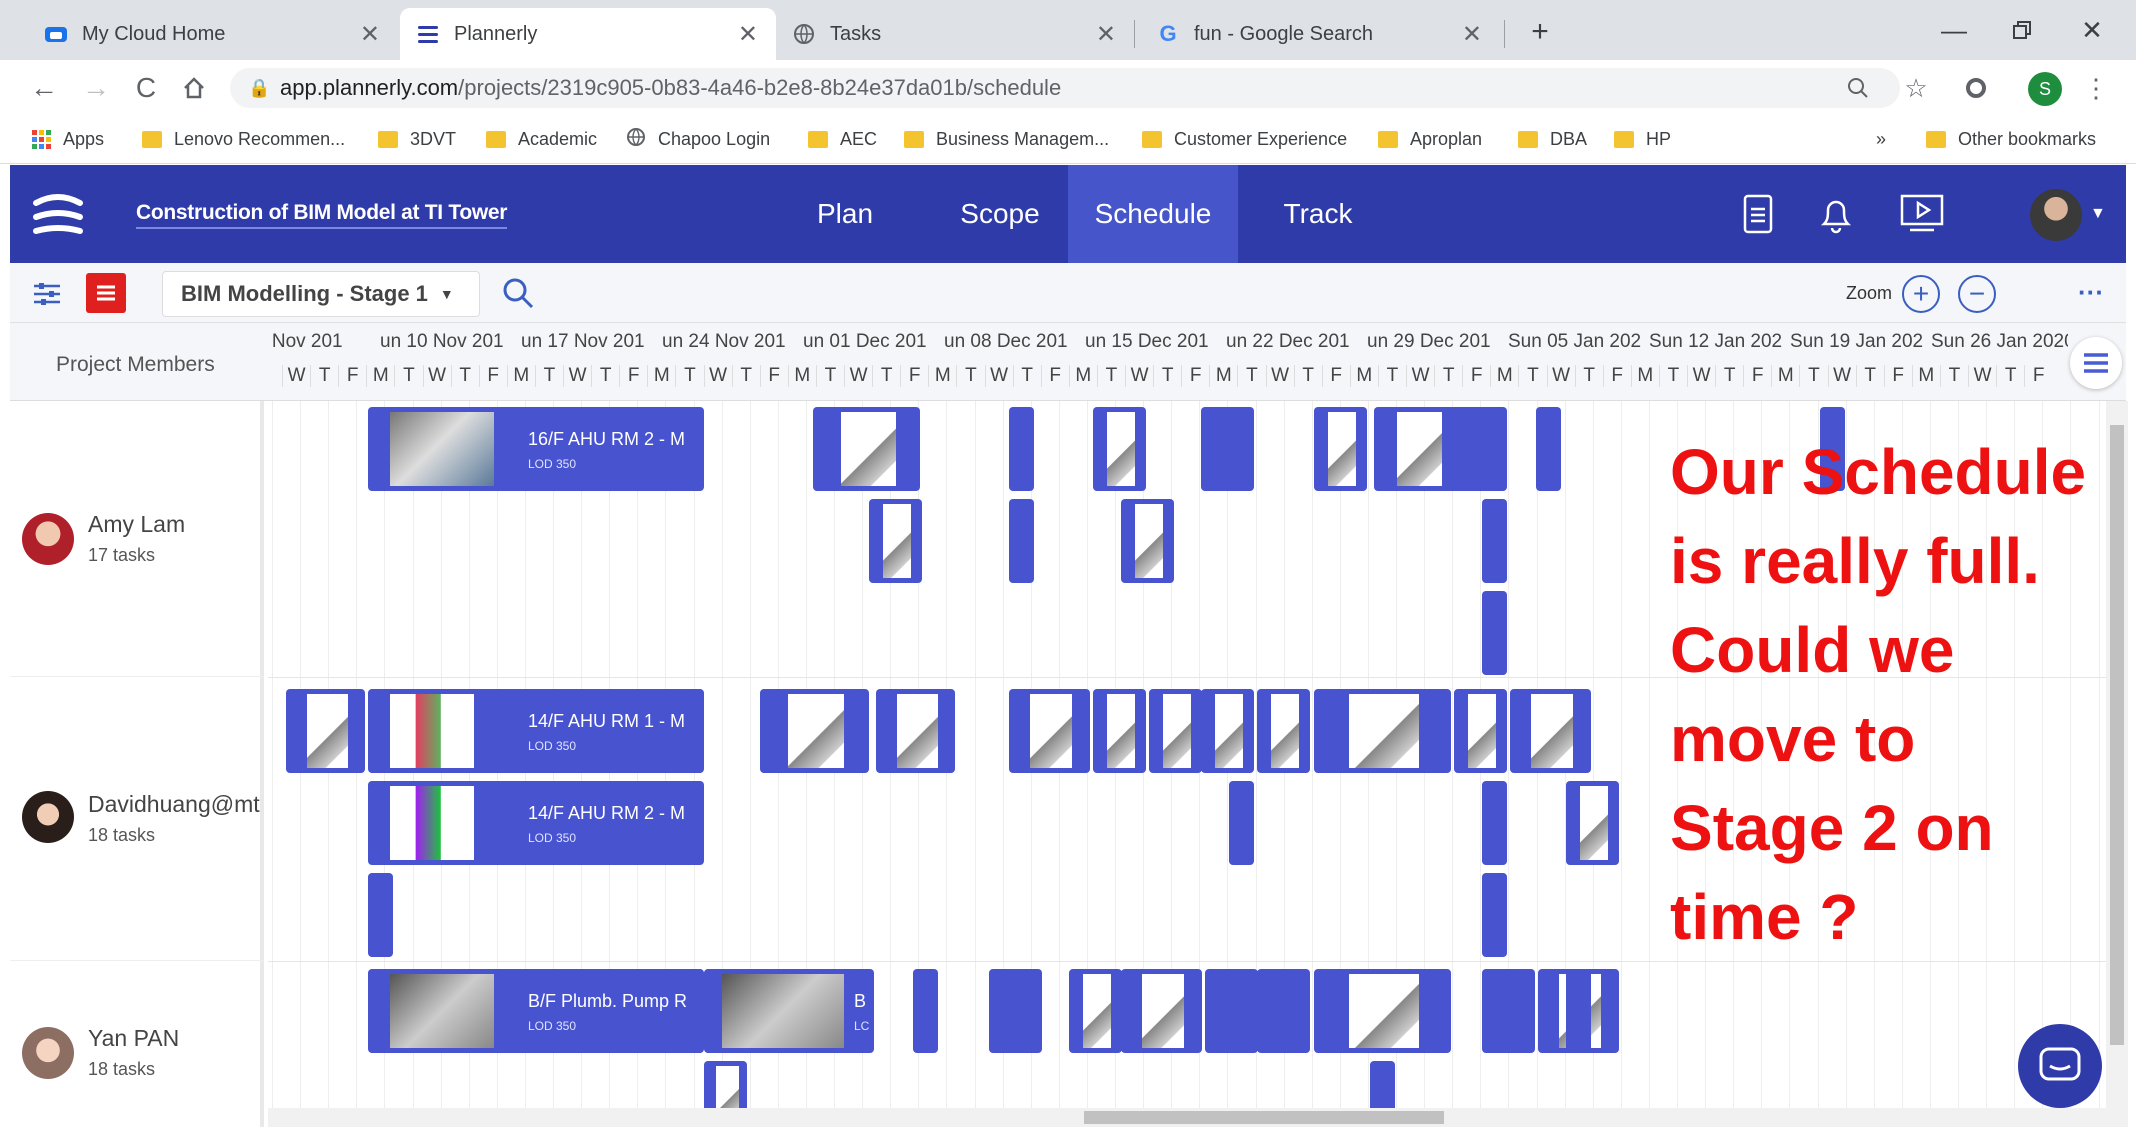  What do you see at coordinates (1976, 88) in the screenshot?
I see `extension-icon` at bounding box center [1976, 88].